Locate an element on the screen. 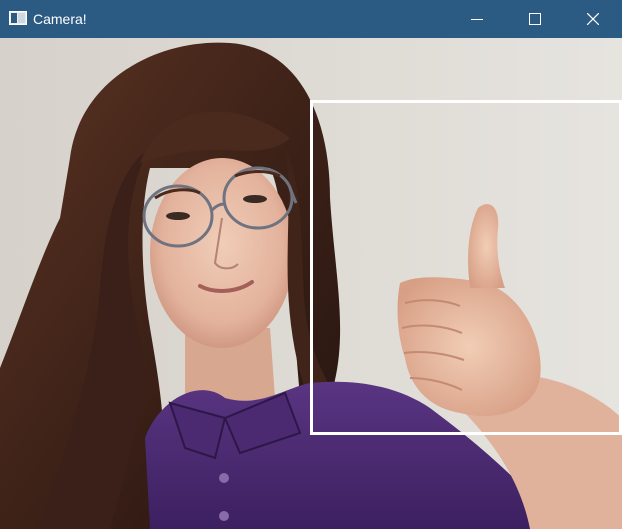 This screenshot has height=529, width=622. minimize-button is located at coordinates (477, 19).